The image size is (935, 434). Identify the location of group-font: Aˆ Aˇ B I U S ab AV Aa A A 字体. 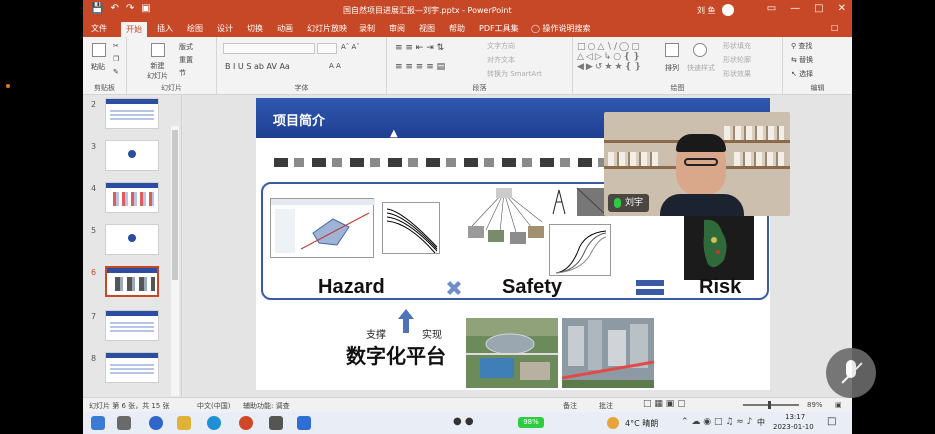
(302, 66).